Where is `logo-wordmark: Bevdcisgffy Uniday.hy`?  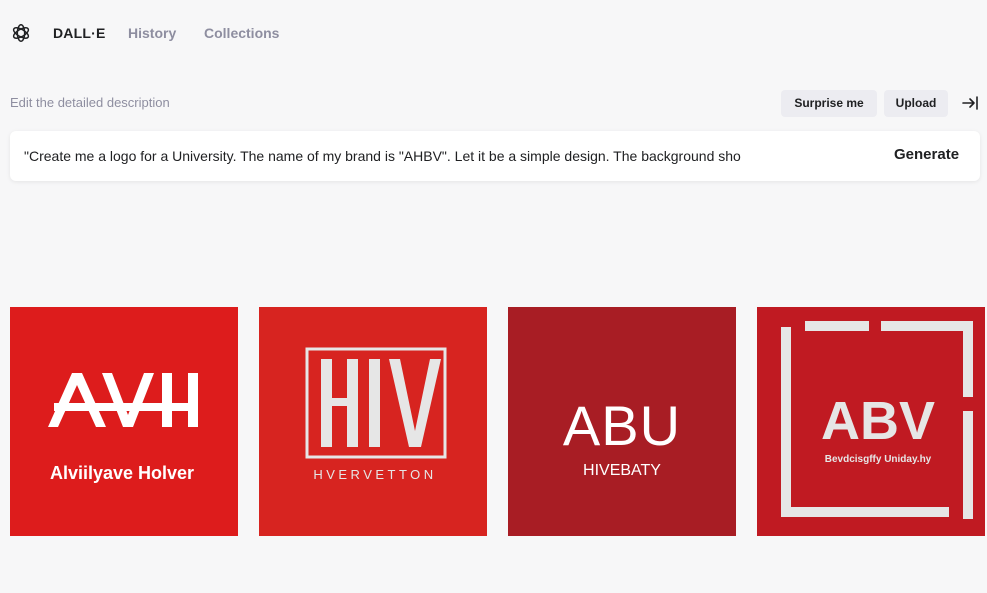 logo-wordmark: Bevdcisgffy Uniday.hy is located at coordinates (878, 459).